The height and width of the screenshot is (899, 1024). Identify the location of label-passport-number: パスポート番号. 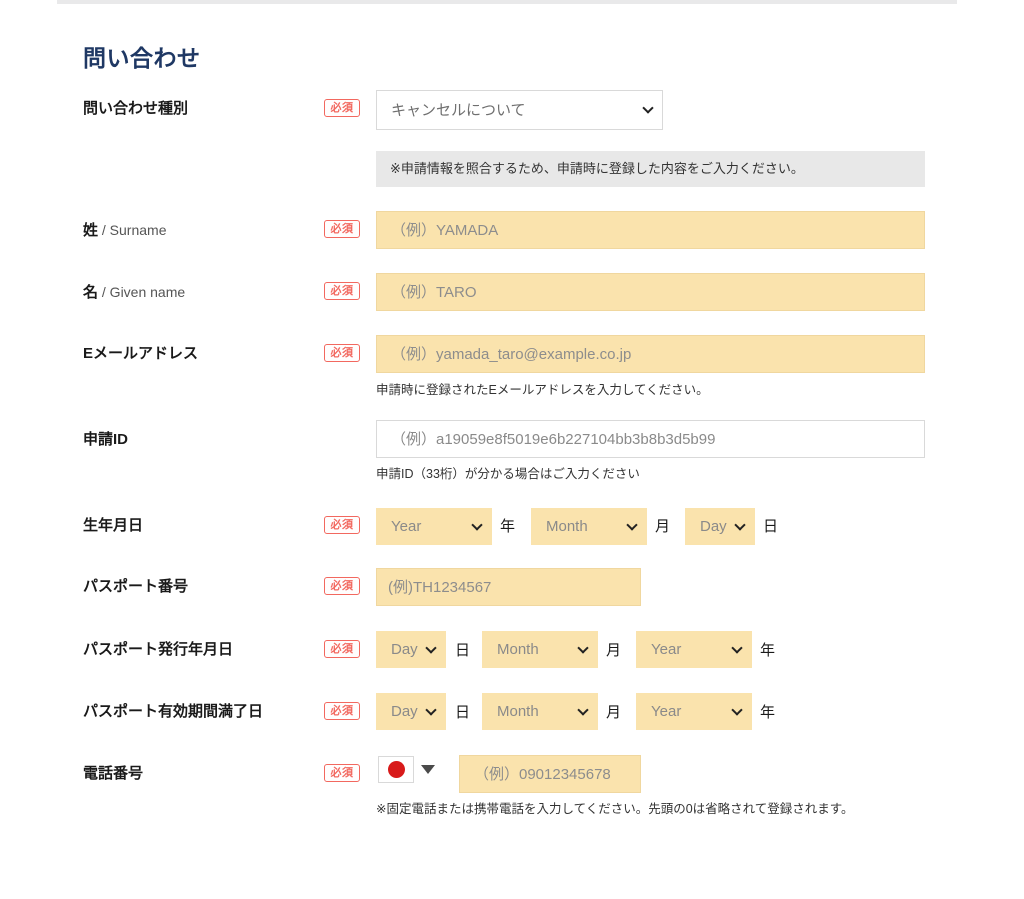
(136, 586).